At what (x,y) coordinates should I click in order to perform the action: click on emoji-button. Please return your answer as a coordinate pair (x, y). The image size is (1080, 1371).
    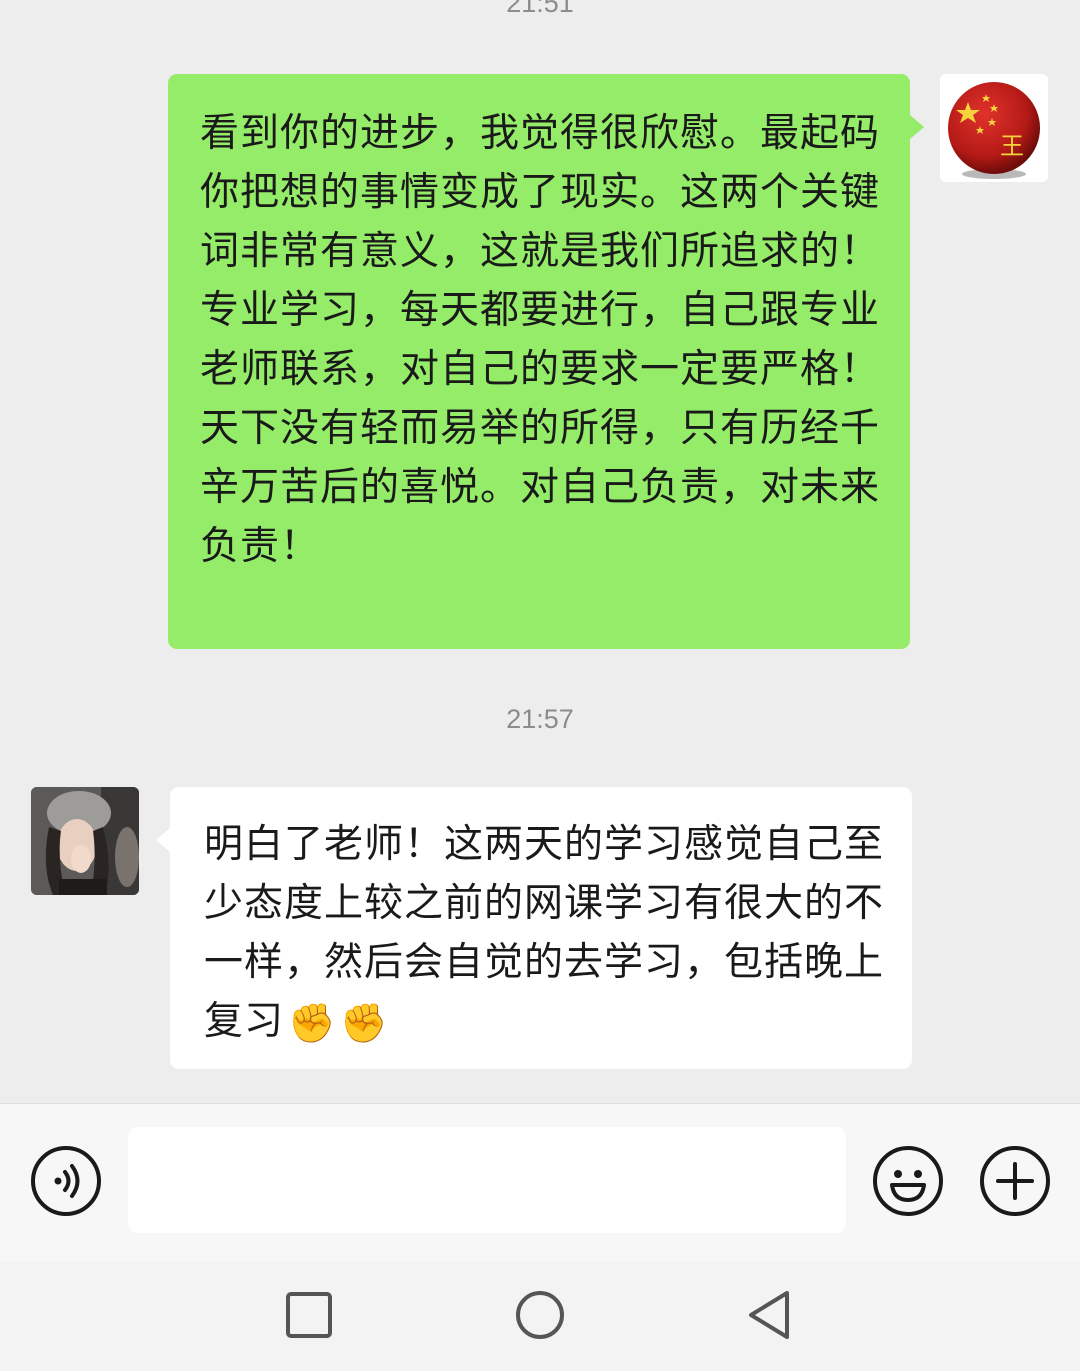
    Looking at the image, I should click on (908, 1181).